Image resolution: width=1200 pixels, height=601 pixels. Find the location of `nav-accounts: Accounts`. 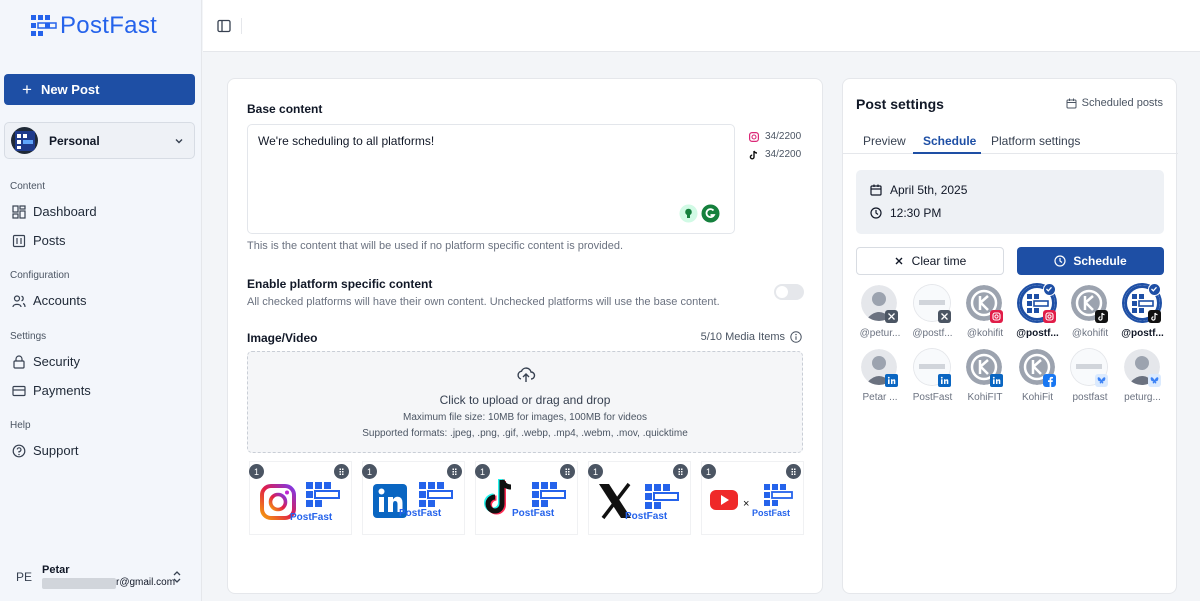

nav-accounts: Accounts is located at coordinates (49, 300).